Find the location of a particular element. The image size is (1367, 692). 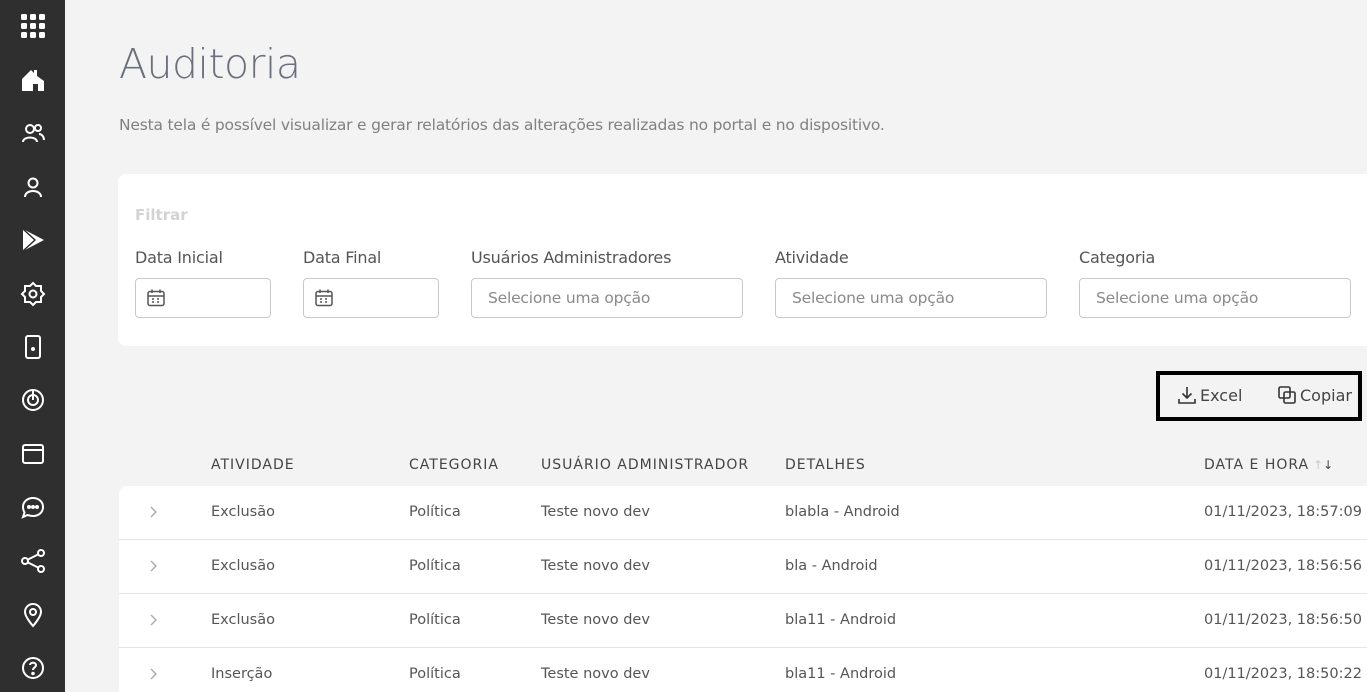

start-date-field is located at coordinates (203, 298).